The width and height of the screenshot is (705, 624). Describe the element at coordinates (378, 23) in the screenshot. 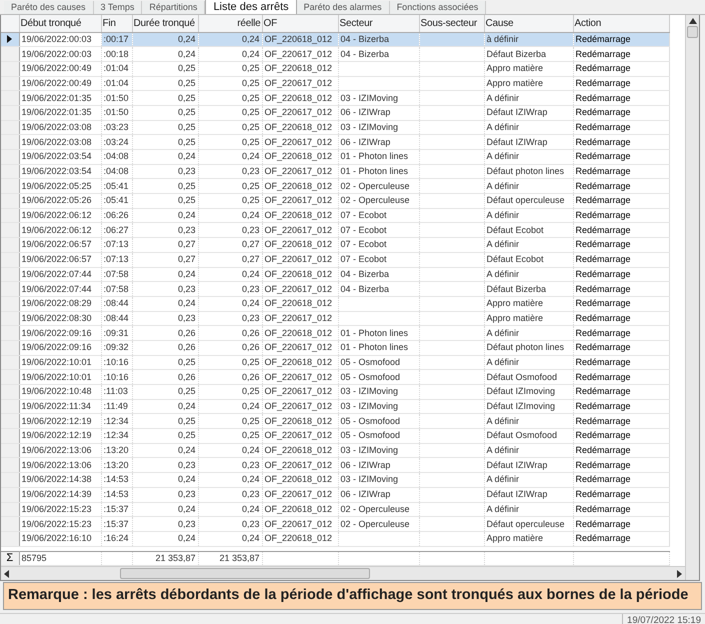

I see `column-header: Secteur` at that location.